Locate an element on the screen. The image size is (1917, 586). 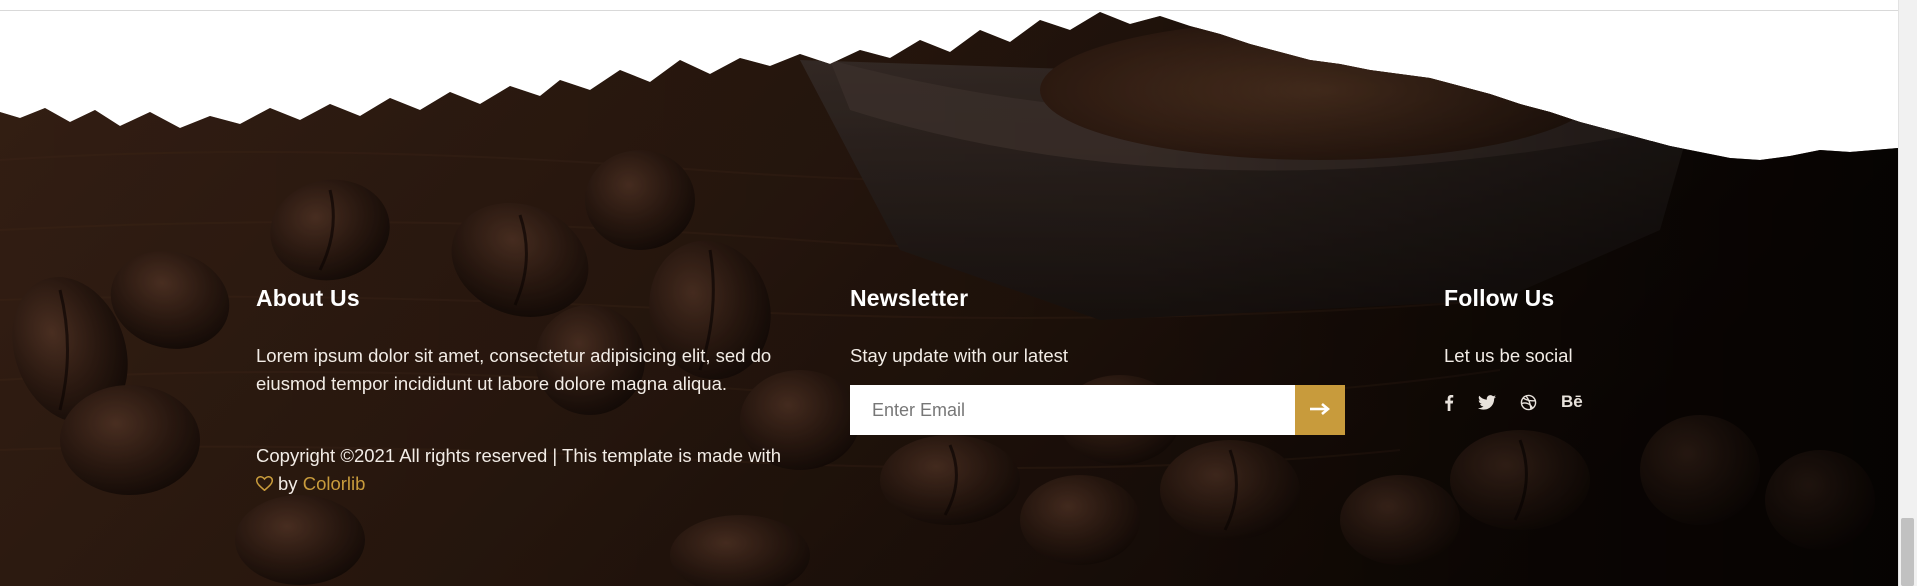
facebook-icon is located at coordinates (1449, 402).